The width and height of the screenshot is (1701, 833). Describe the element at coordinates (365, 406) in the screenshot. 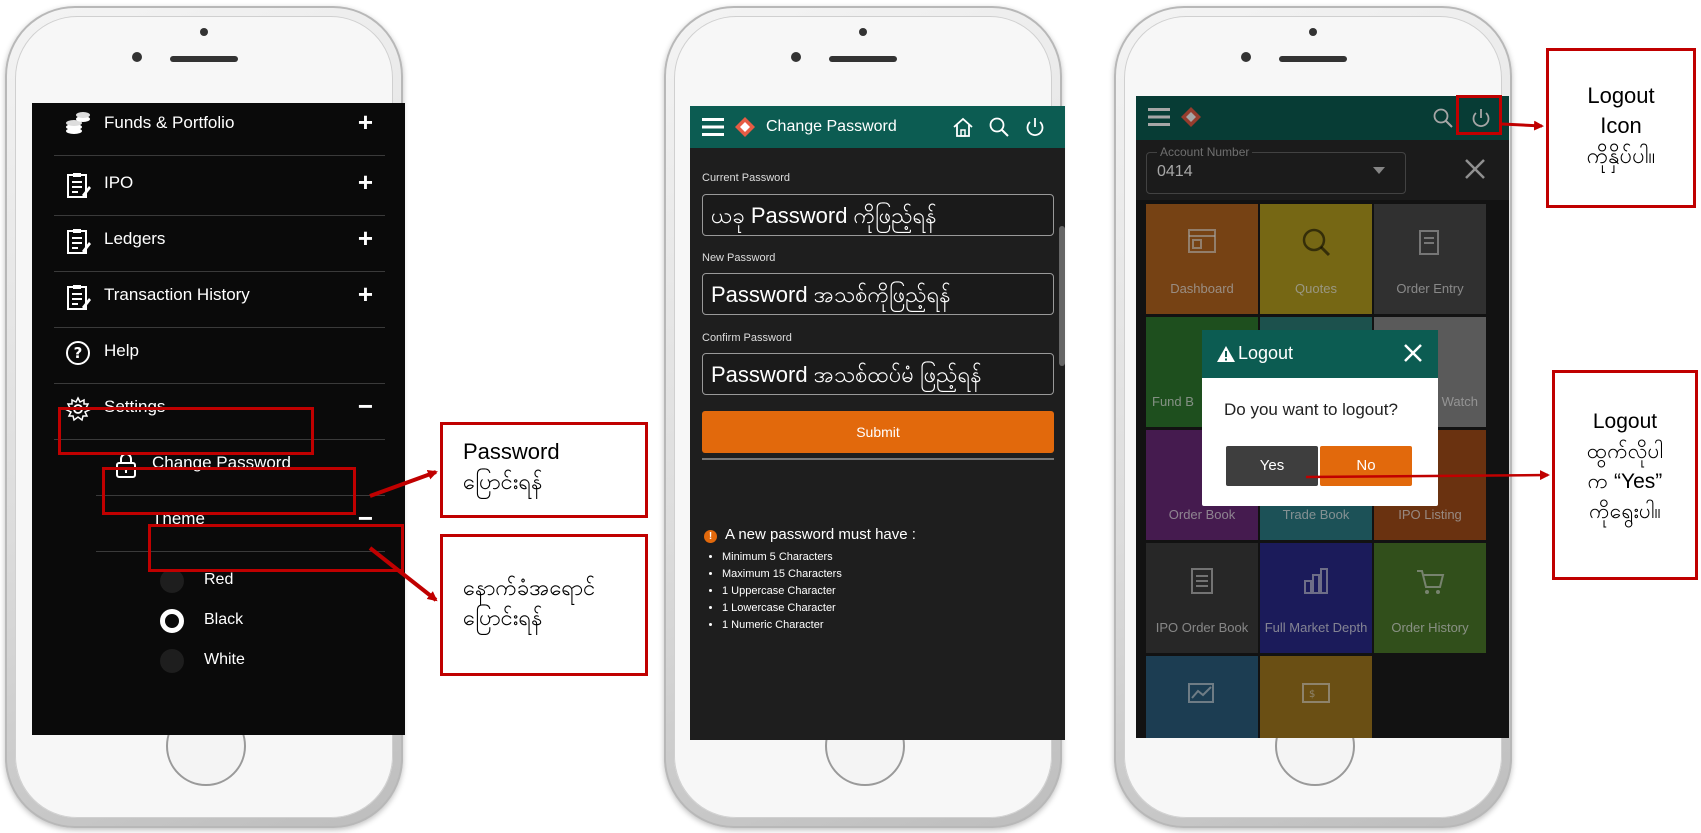

I see `collapse-minus-icon: −` at that location.